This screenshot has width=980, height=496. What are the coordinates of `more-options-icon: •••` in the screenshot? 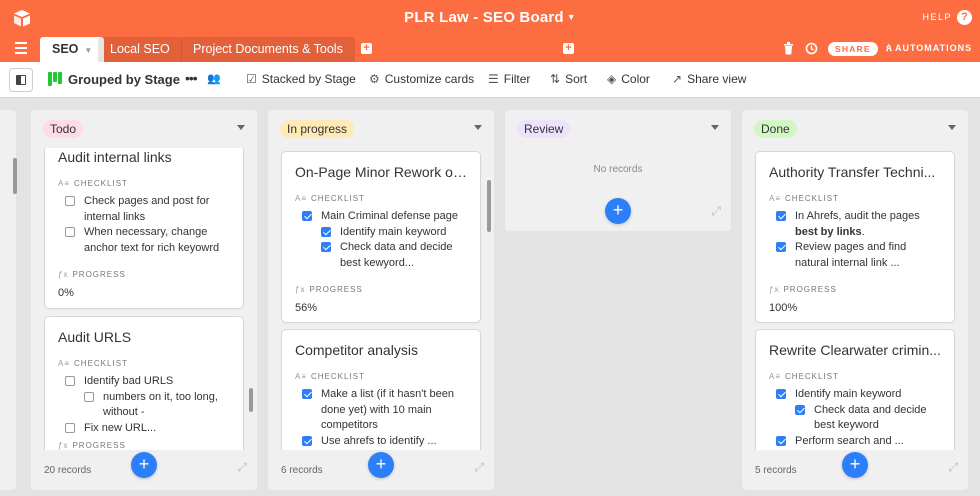 It's located at (191, 78).